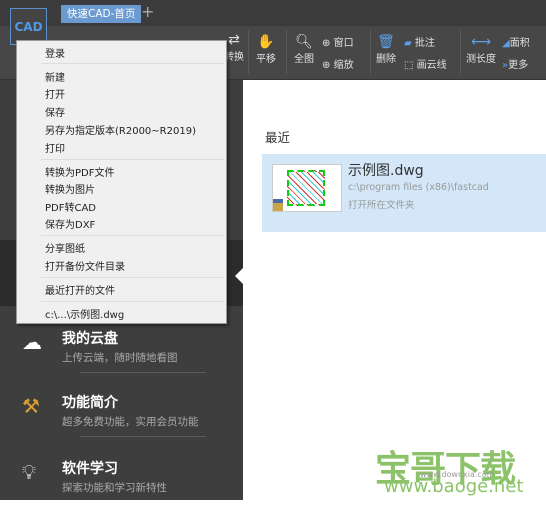  Describe the element at coordinates (326, 43) in the screenshot. I see `zoom-window-icon: ⊕` at that location.